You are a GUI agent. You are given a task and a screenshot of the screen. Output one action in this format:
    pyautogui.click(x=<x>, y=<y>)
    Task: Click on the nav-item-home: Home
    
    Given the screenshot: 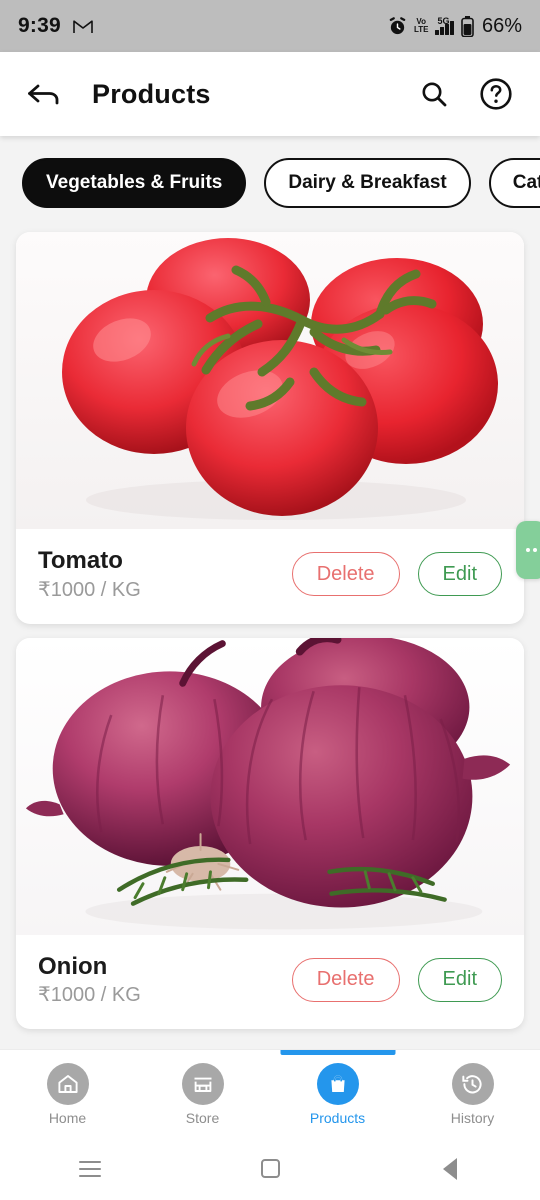 What is the action you would take?
    pyautogui.click(x=67, y=1088)
    